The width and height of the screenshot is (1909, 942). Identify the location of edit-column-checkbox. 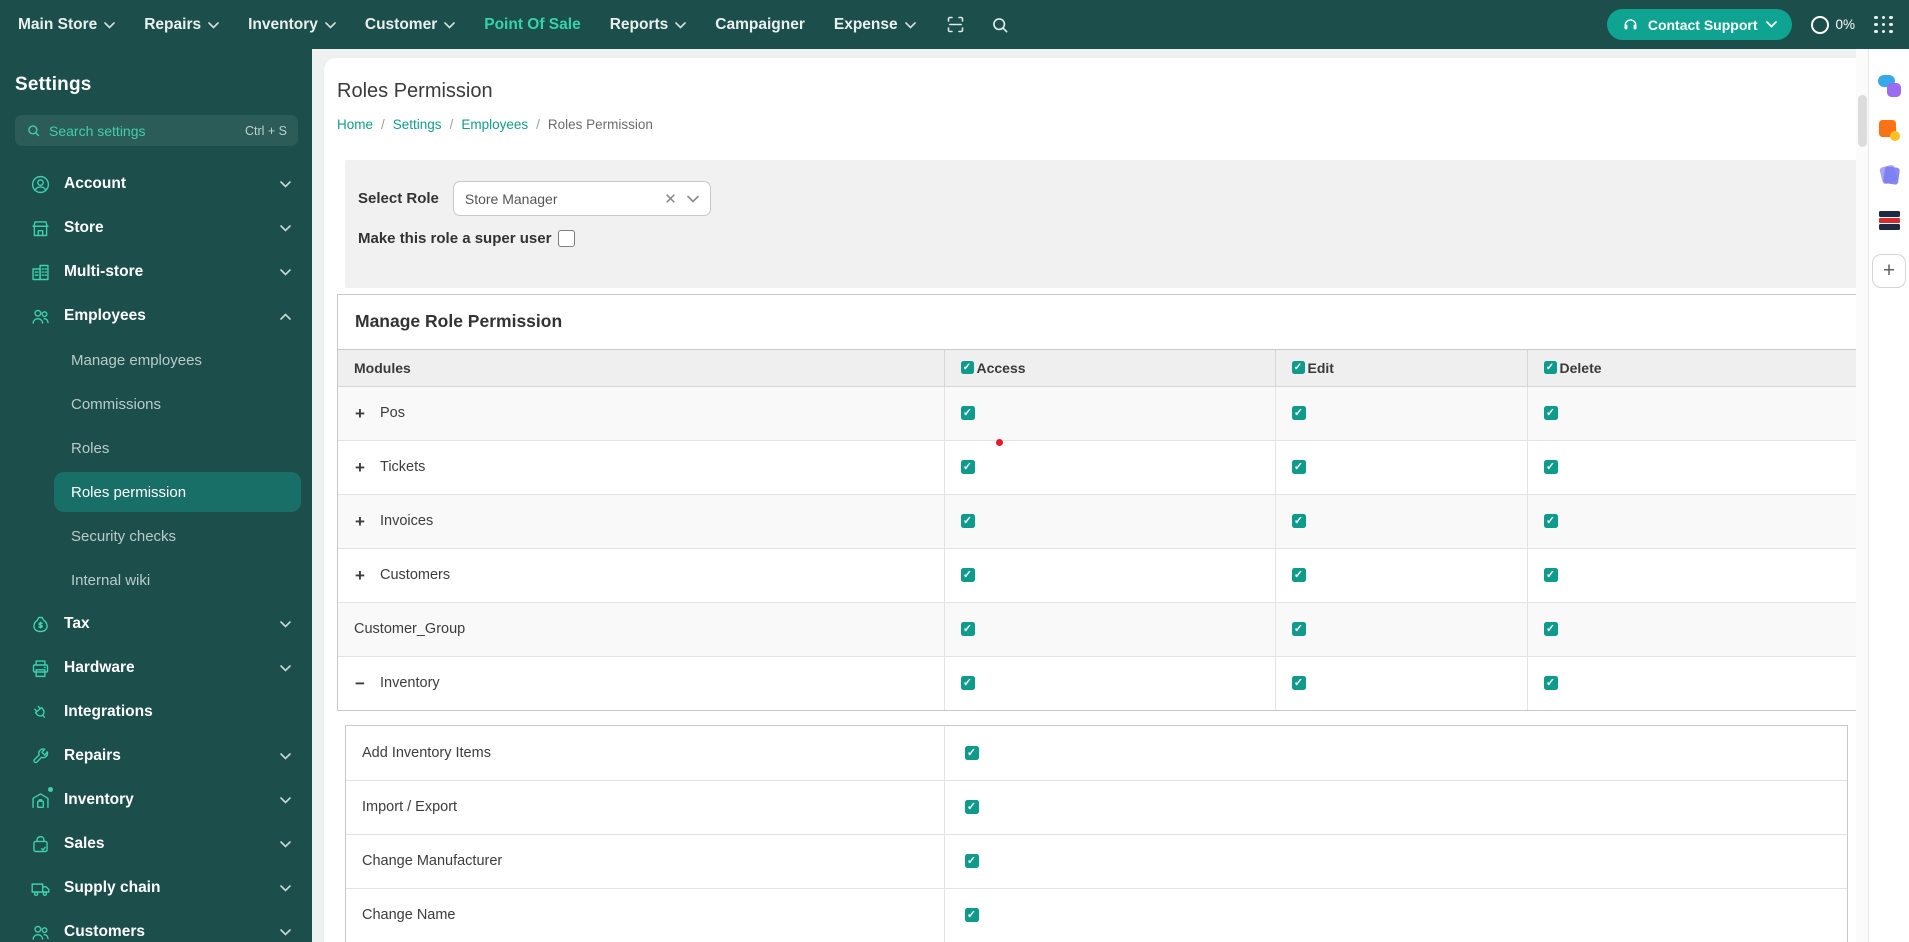
(1298, 368).